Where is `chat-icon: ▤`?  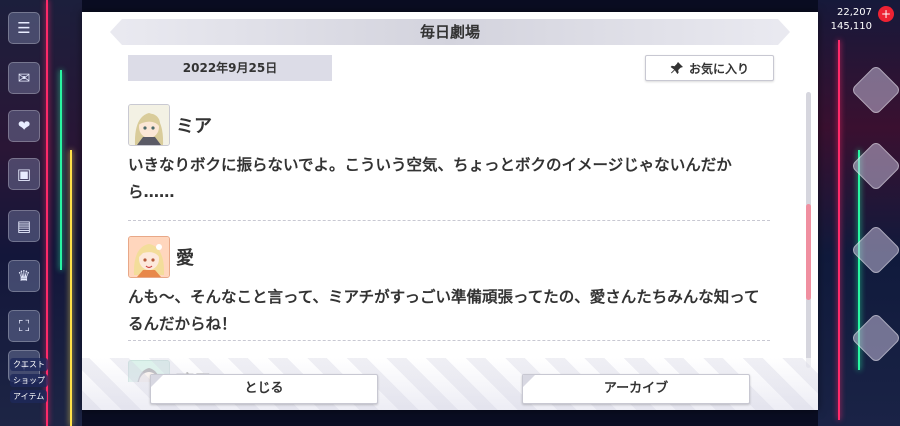
chat-icon: ▤ is located at coordinates (24, 226).